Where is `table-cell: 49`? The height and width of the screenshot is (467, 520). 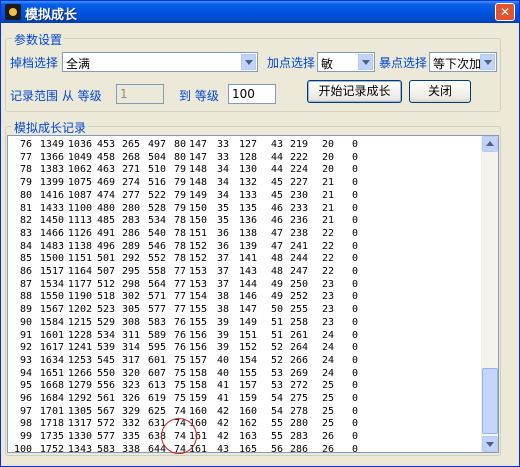
table-cell: 49 is located at coordinates (276, 297).